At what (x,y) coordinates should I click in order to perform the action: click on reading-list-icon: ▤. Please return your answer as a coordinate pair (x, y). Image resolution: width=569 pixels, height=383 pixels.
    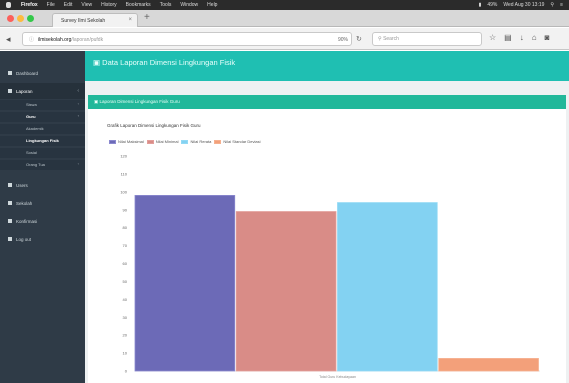
    Looking at the image, I should click on (508, 37).